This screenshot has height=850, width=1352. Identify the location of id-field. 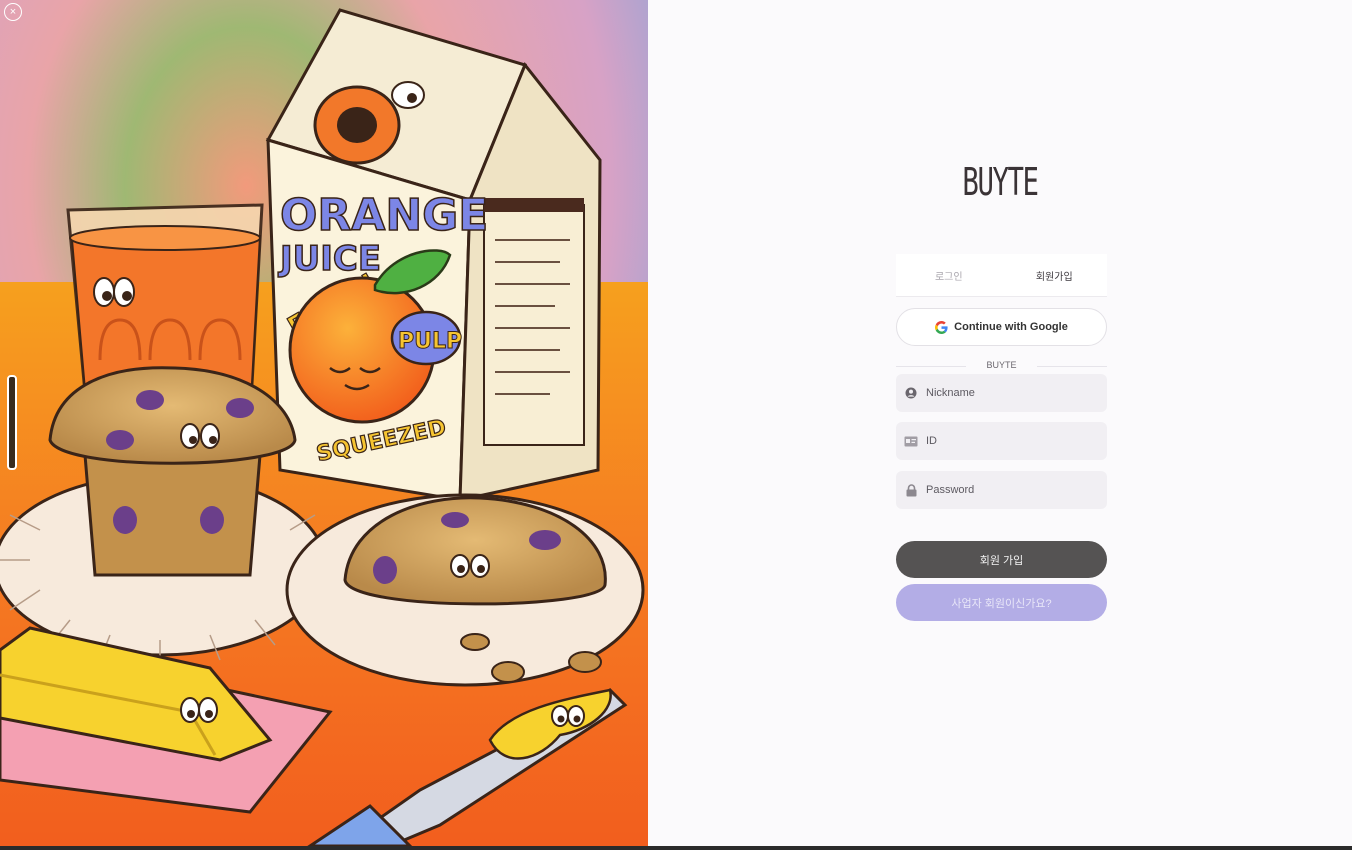
(1001, 441).